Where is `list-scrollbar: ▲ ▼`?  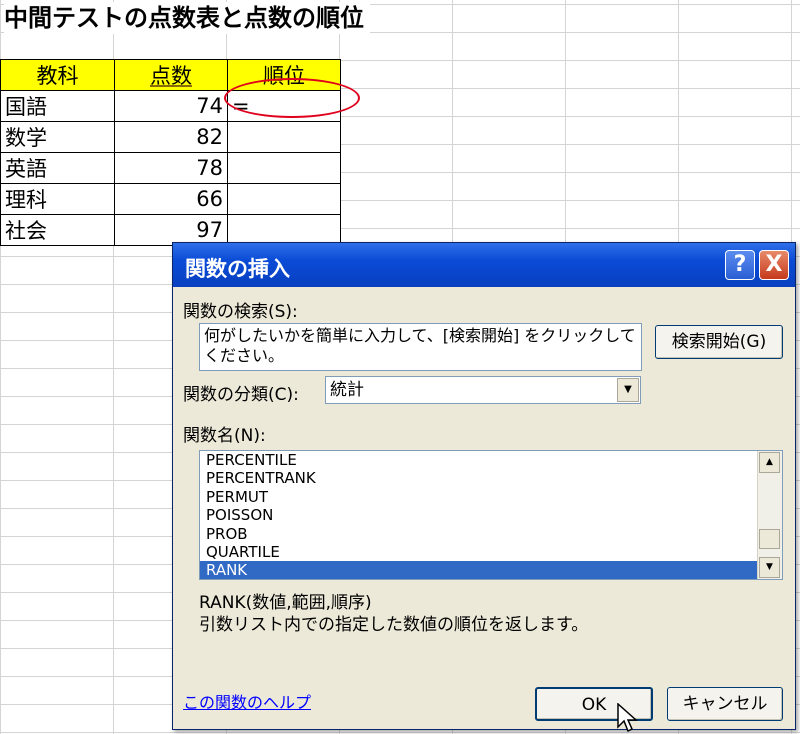
list-scrollbar: ▲ ▼ is located at coordinates (769, 515).